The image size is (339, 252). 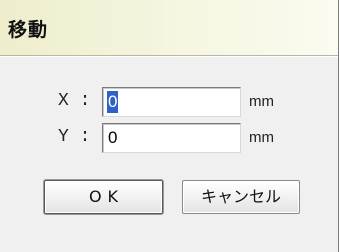 What do you see at coordinates (261, 137) in the screenshot?
I see `y-unit-label: mm` at bounding box center [261, 137].